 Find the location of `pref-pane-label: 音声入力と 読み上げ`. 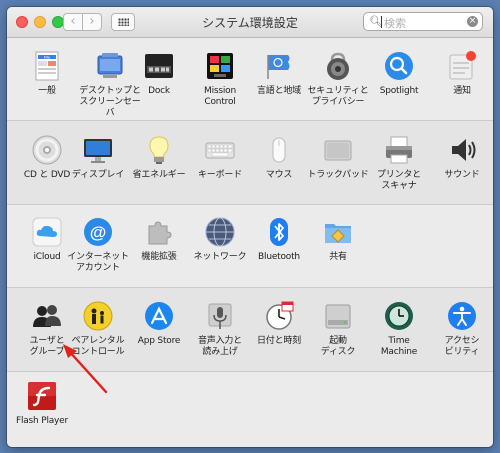

pref-pane-label: 音声入力と 読み上げ is located at coordinates (219, 346).